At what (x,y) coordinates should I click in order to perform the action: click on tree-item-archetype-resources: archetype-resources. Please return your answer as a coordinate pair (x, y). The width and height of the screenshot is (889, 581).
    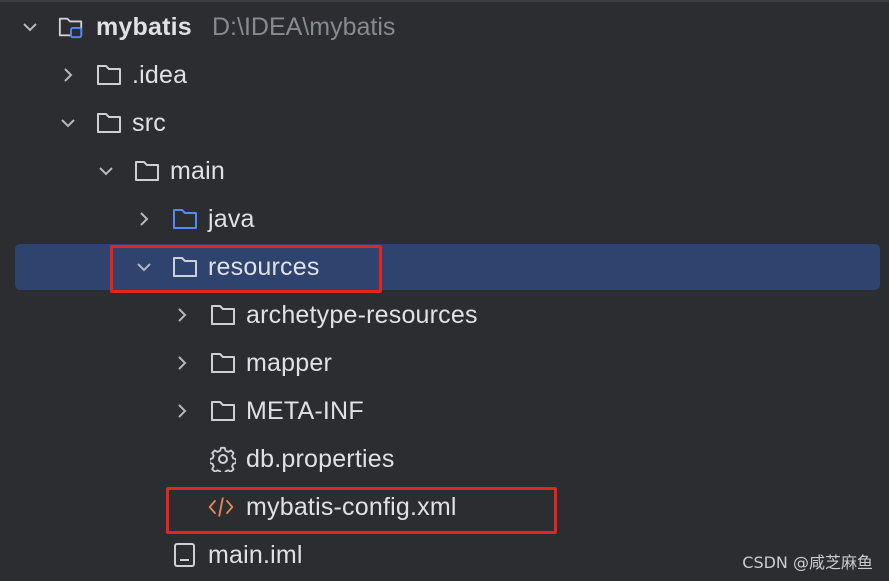
    Looking at the image, I should click on (447, 315).